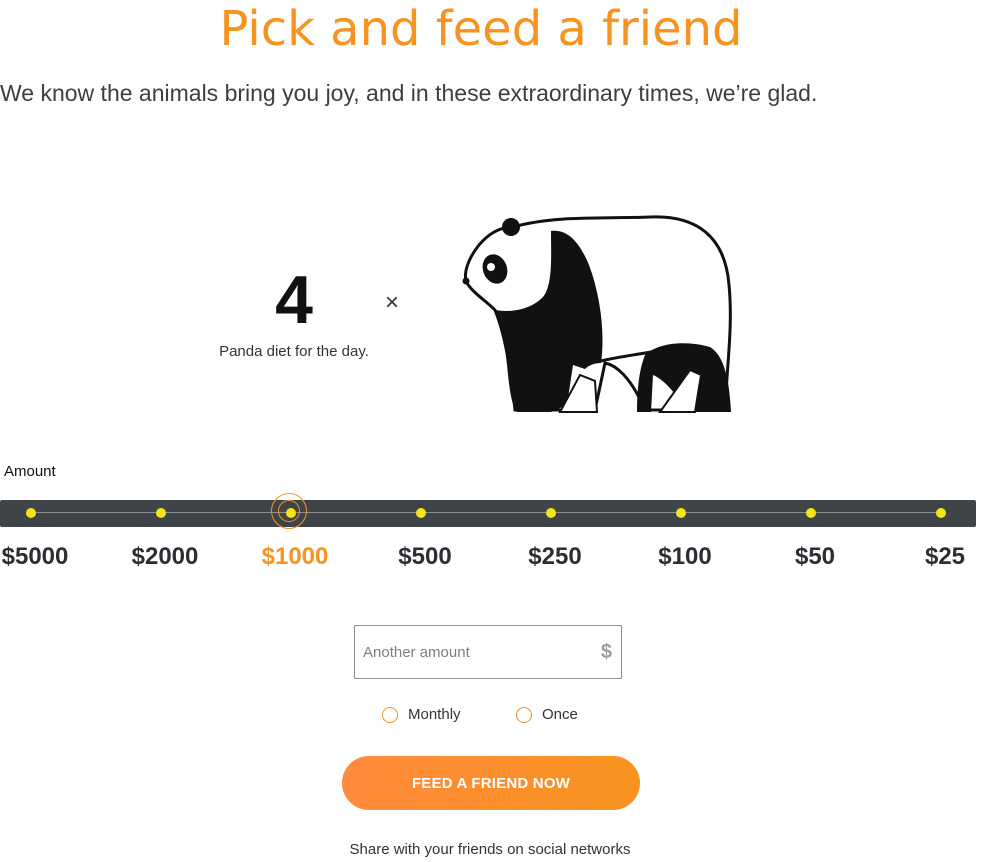 The width and height of the screenshot is (991, 862). Describe the element at coordinates (685, 557) in the screenshot. I see `amount-option: $100` at that location.